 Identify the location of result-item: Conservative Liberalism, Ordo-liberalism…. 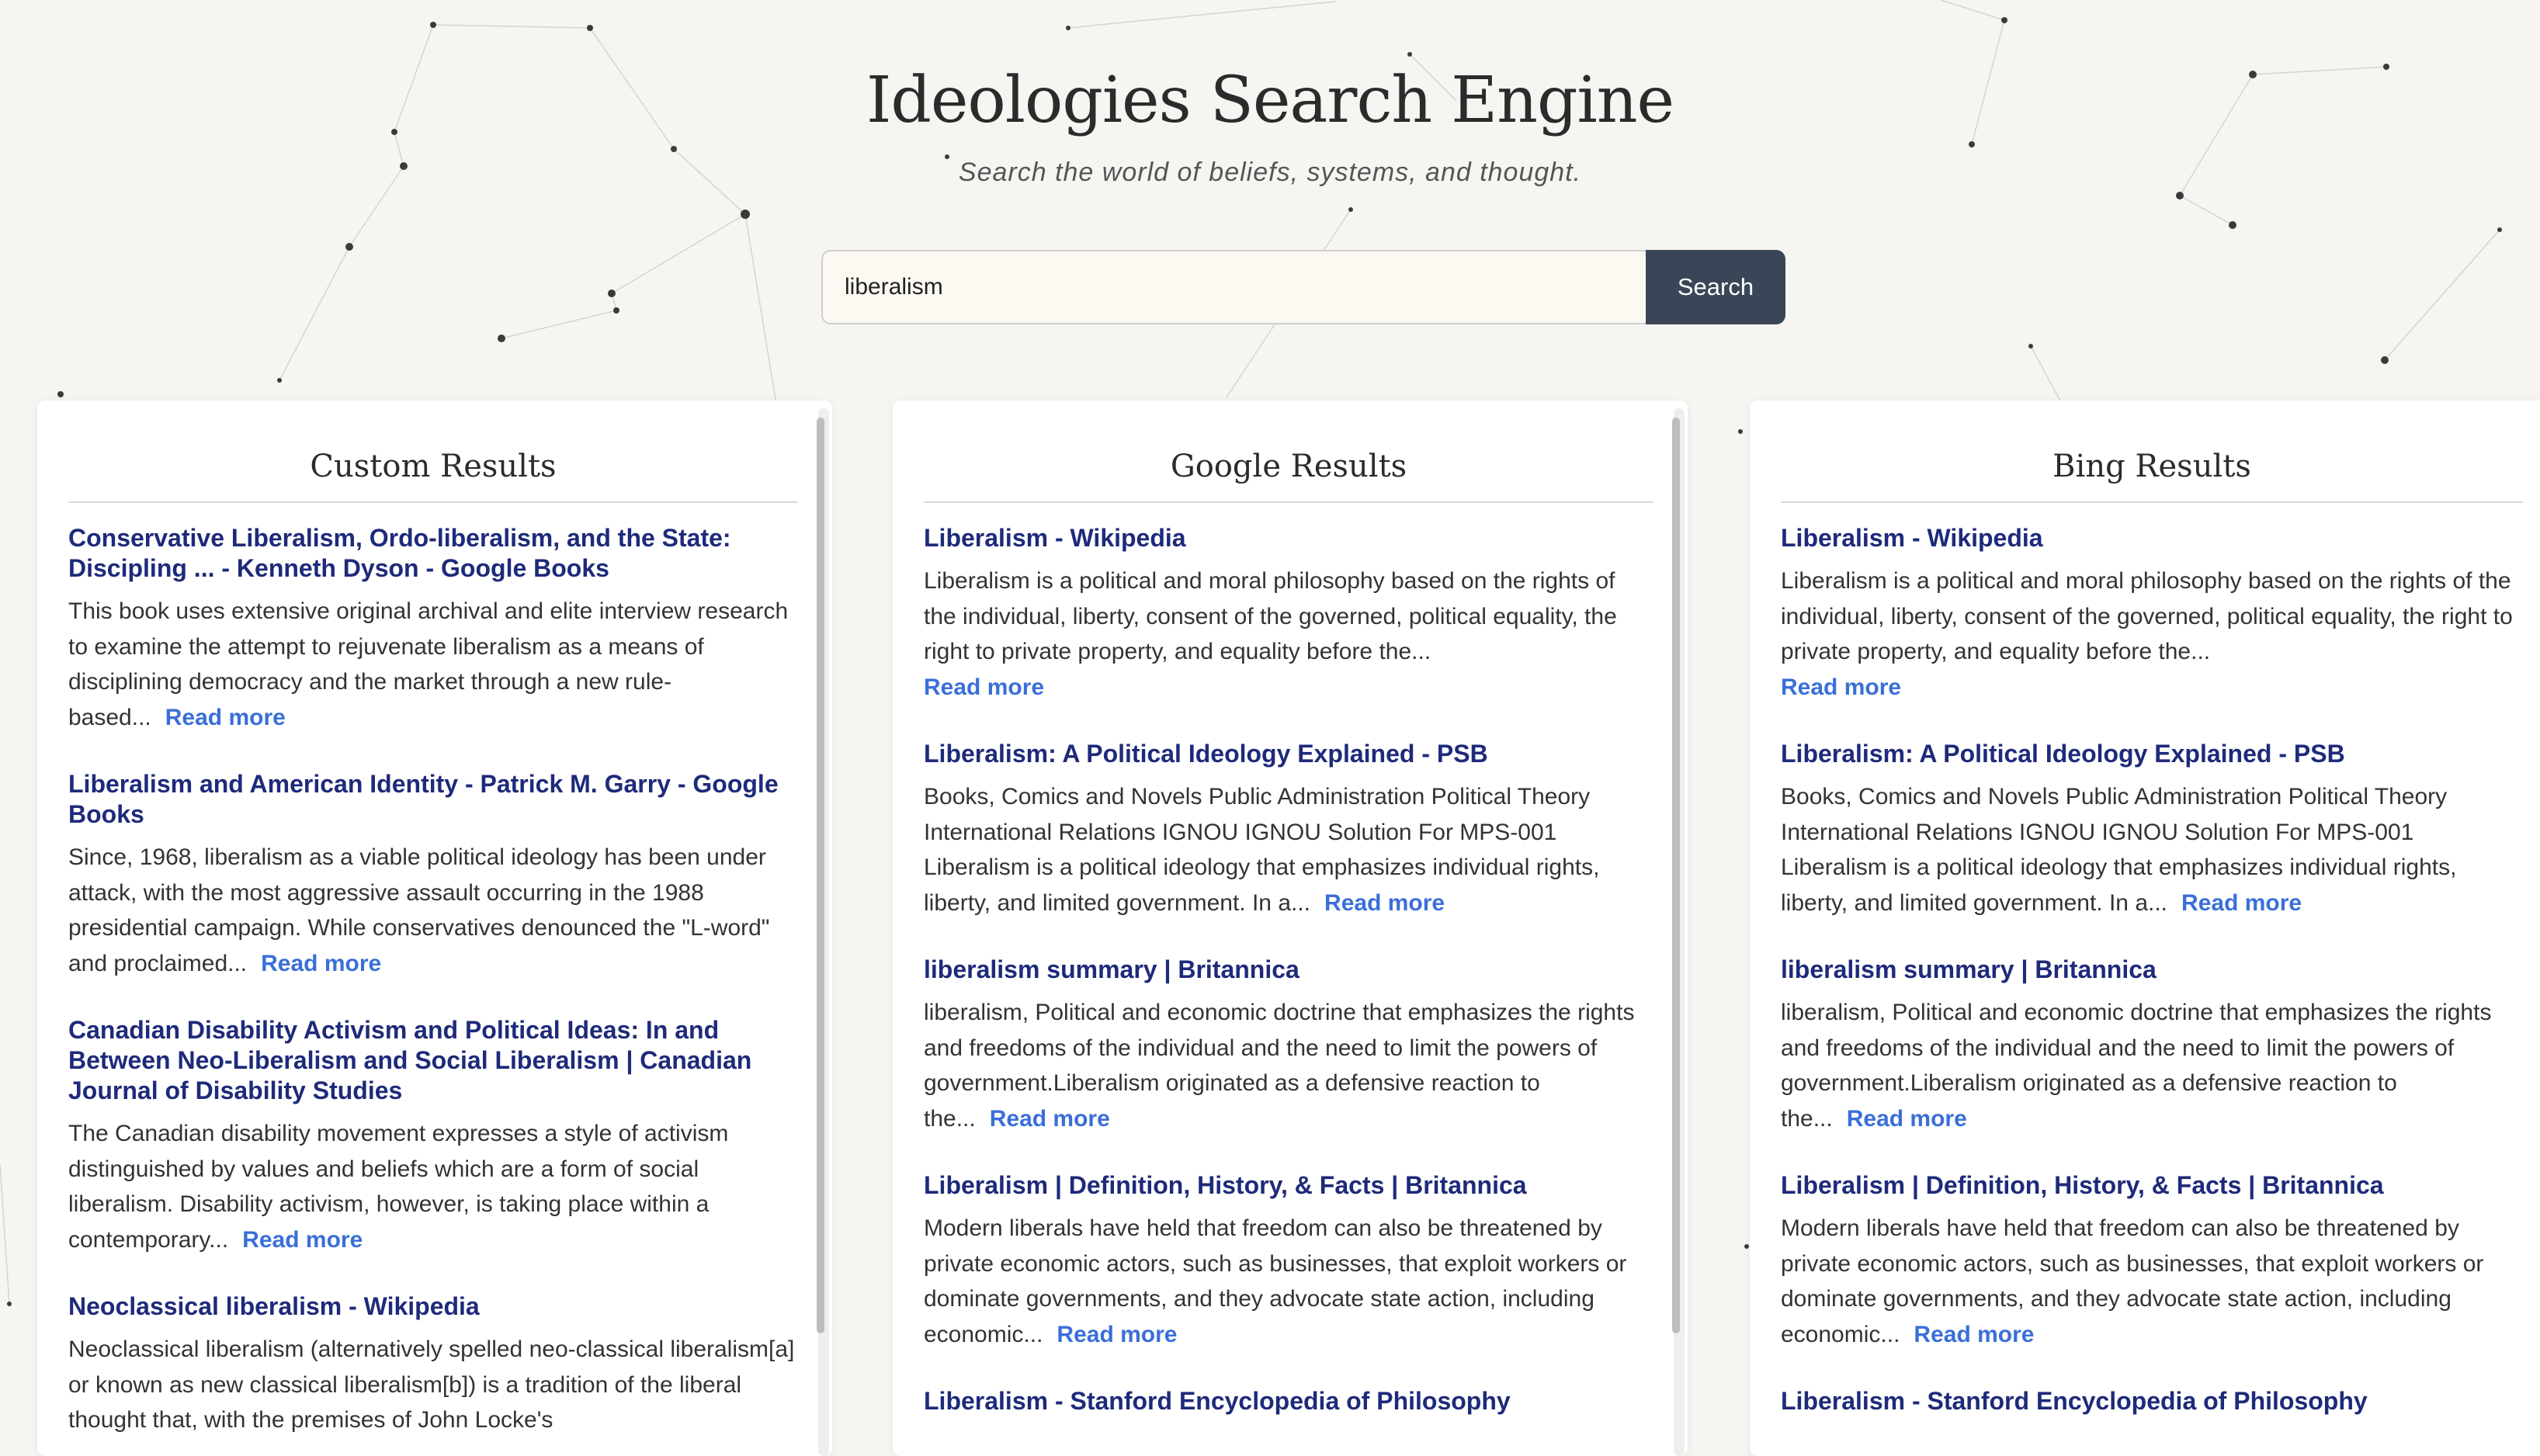
(433, 629).